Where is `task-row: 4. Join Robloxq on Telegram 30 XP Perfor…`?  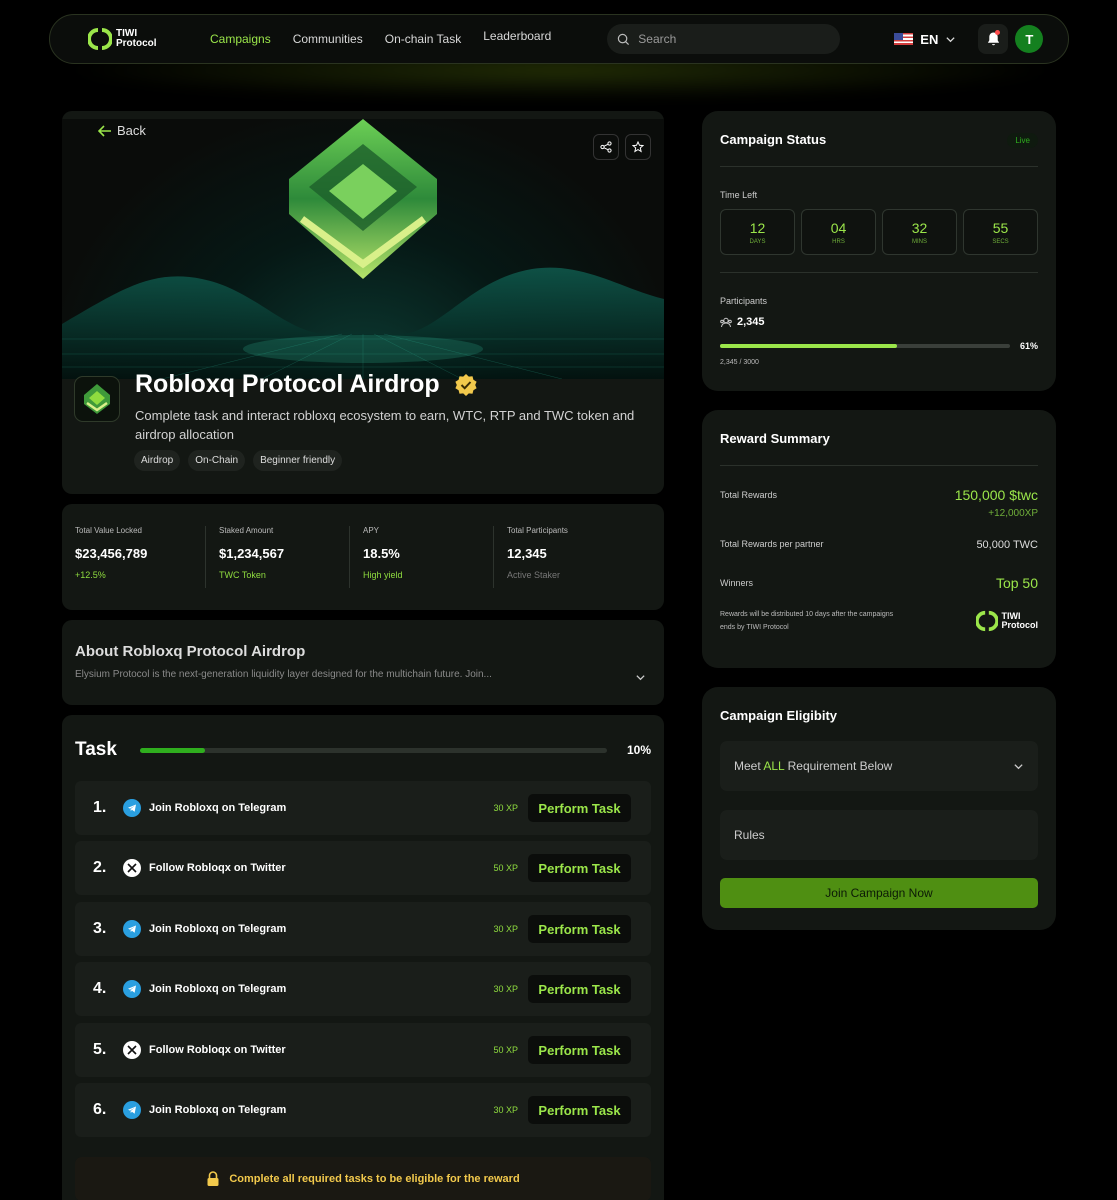 task-row: 4. Join Robloxq on Telegram 30 XP Perfor… is located at coordinates (363, 989).